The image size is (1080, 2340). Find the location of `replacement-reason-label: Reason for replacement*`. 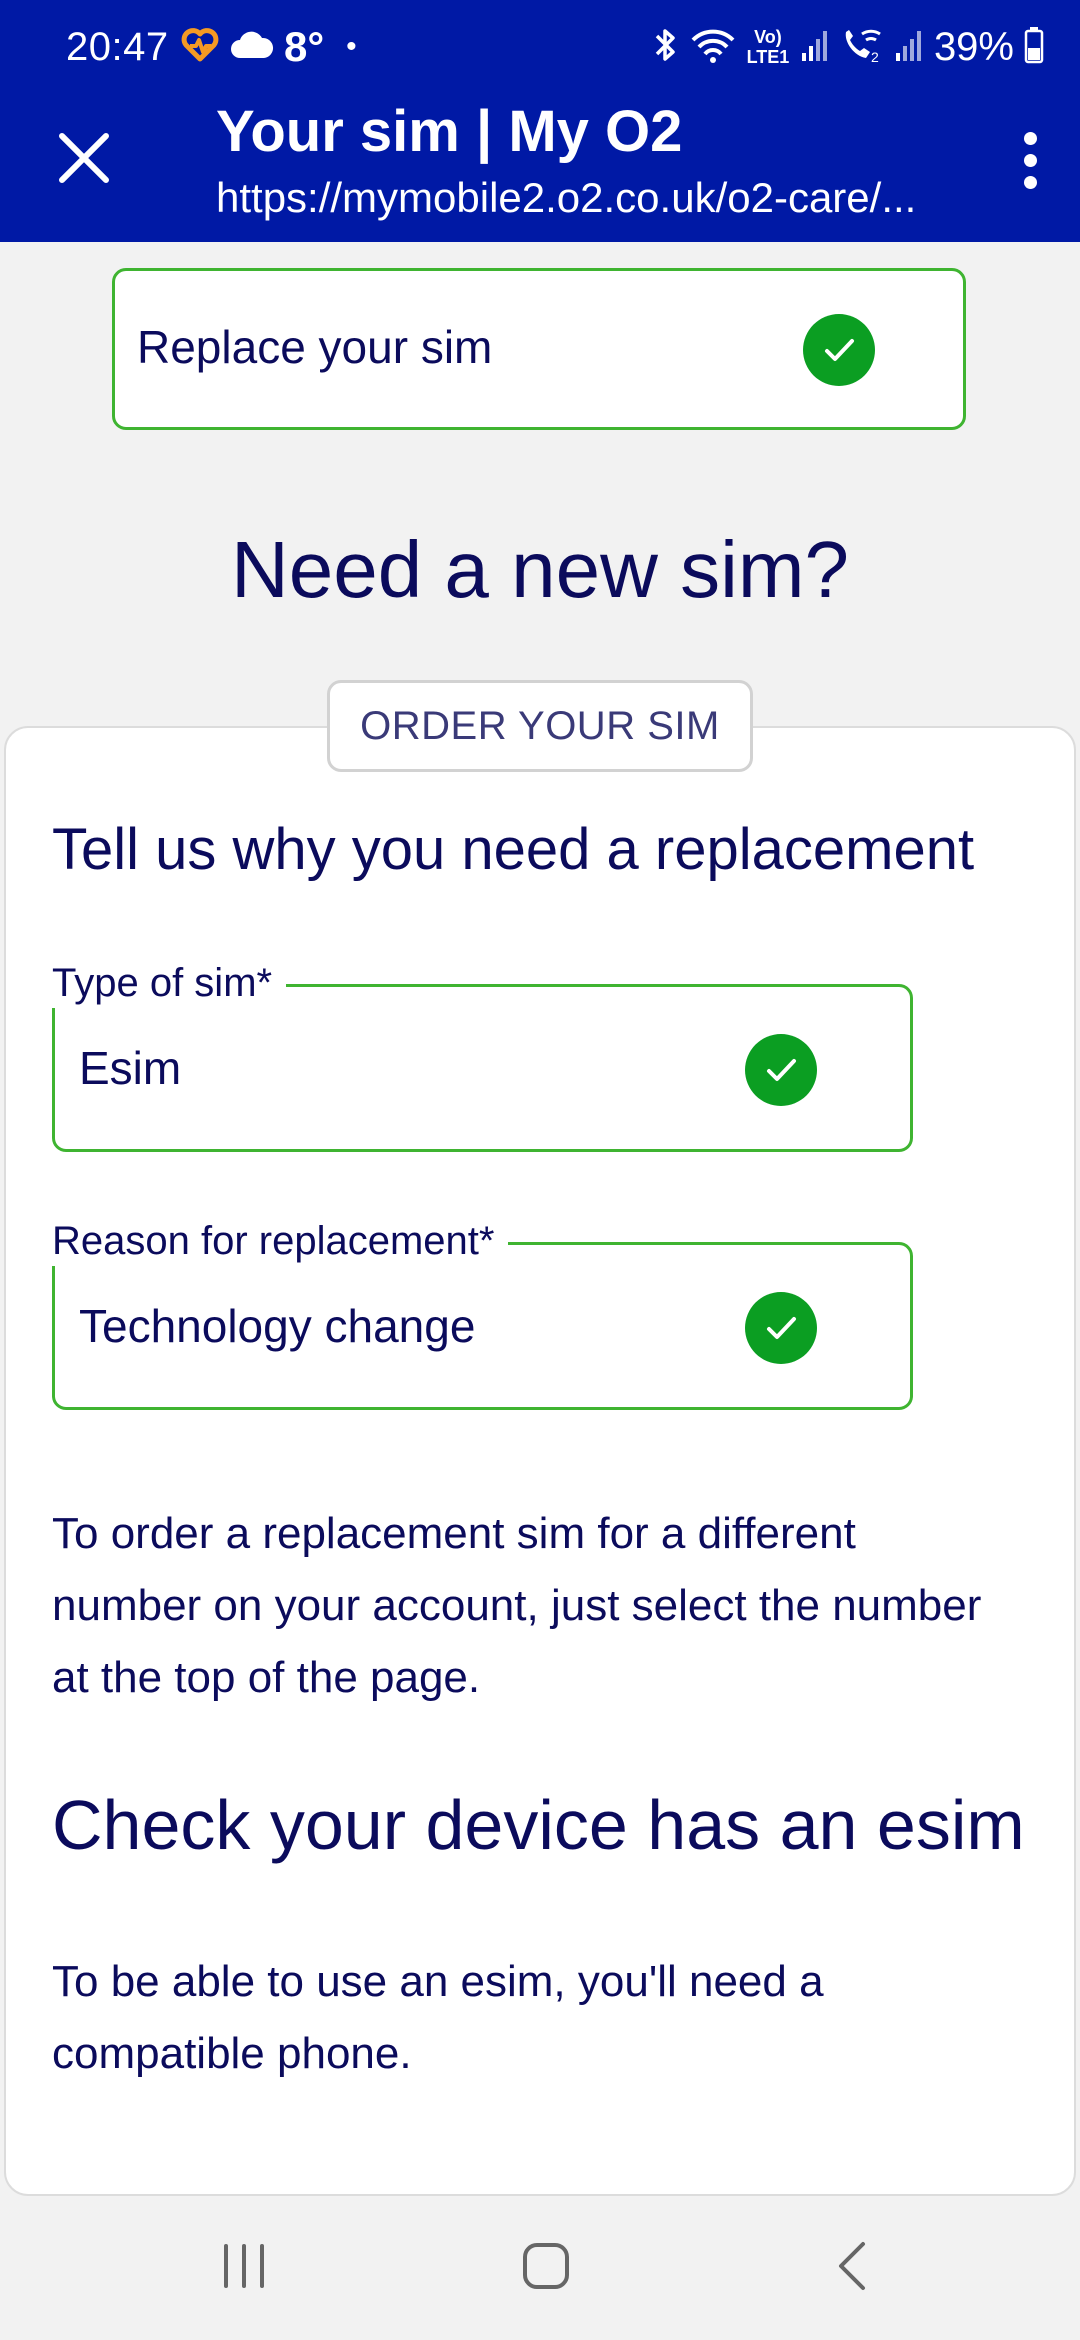

replacement-reason-label: Reason for replacement* is located at coordinates (280, 1241).